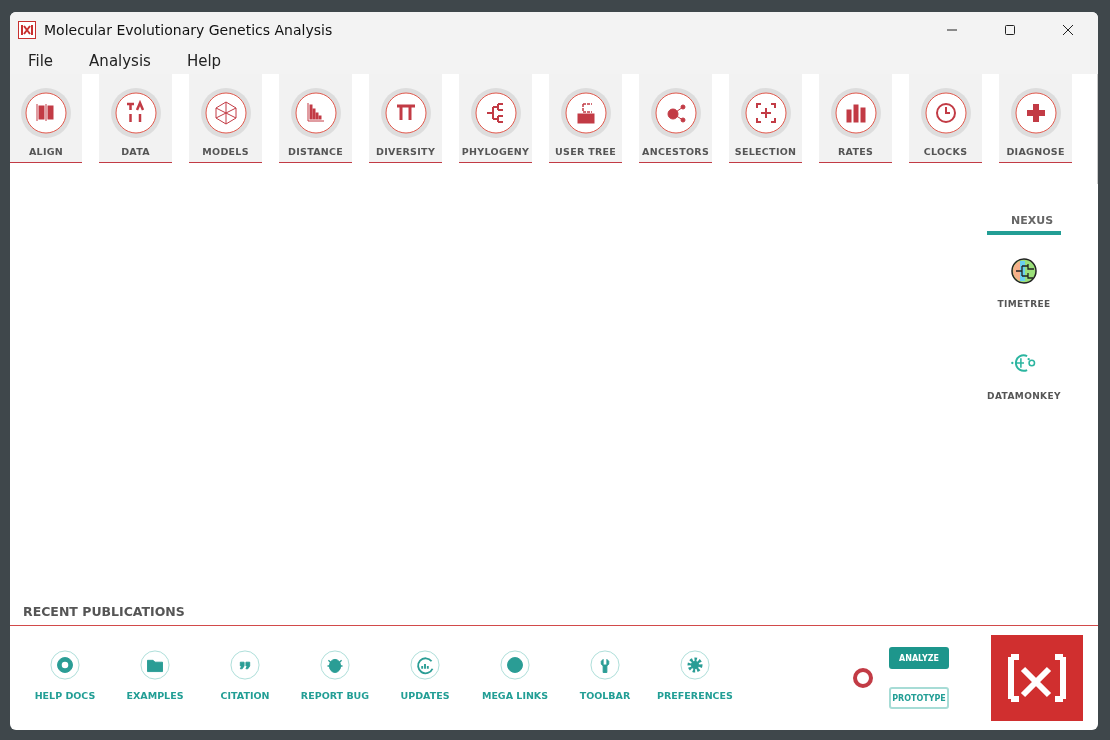 The image size is (1110, 740). What do you see at coordinates (695, 664) in the screenshot?
I see `gear-icon` at bounding box center [695, 664].